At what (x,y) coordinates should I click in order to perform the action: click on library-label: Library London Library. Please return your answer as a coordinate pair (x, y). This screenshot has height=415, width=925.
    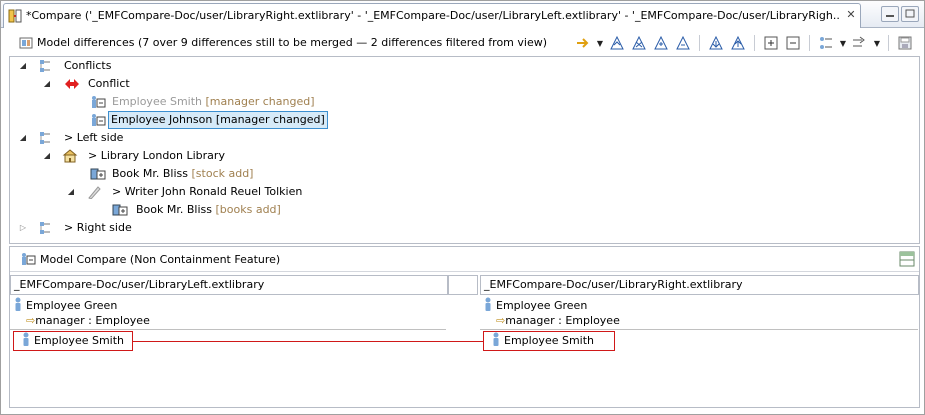
    Looking at the image, I should click on (162, 155).